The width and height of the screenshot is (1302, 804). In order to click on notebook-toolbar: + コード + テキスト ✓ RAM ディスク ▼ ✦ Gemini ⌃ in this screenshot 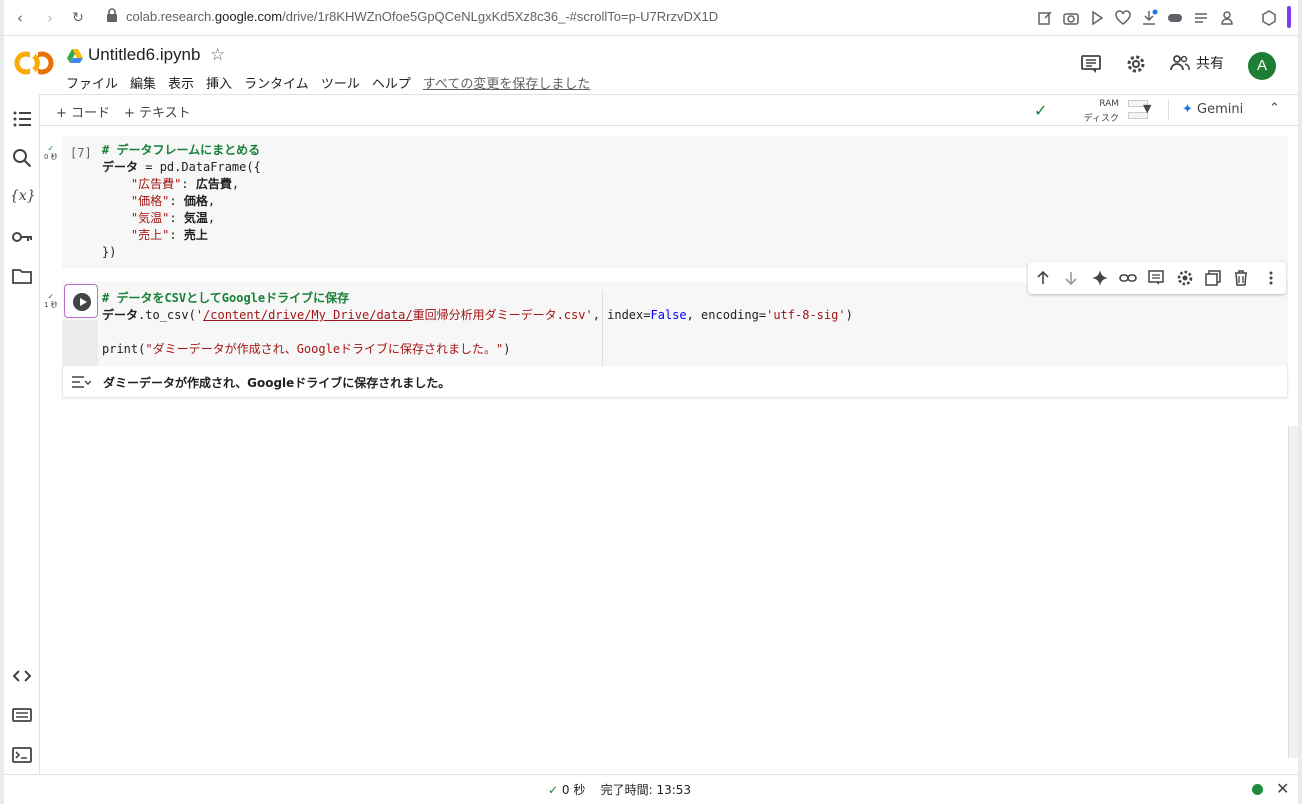, I will do `click(669, 110)`.